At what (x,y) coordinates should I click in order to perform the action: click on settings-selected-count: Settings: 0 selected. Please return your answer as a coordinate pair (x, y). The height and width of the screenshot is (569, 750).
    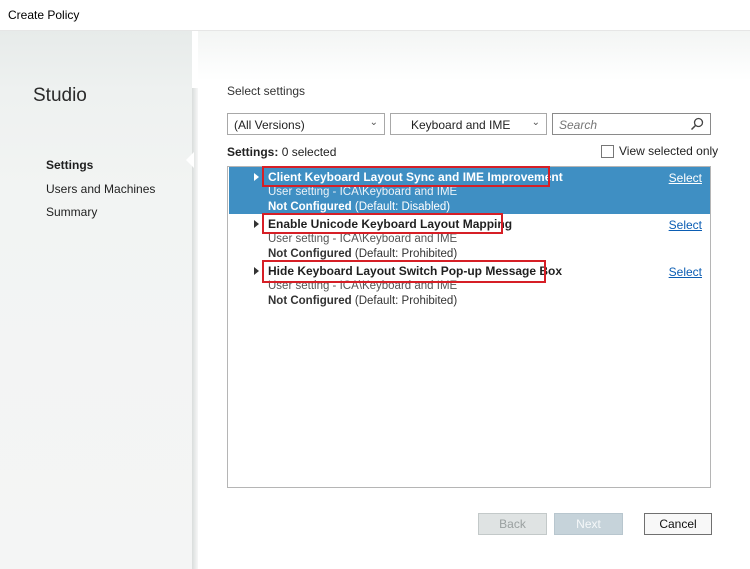
    Looking at the image, I should click on (281, 152).